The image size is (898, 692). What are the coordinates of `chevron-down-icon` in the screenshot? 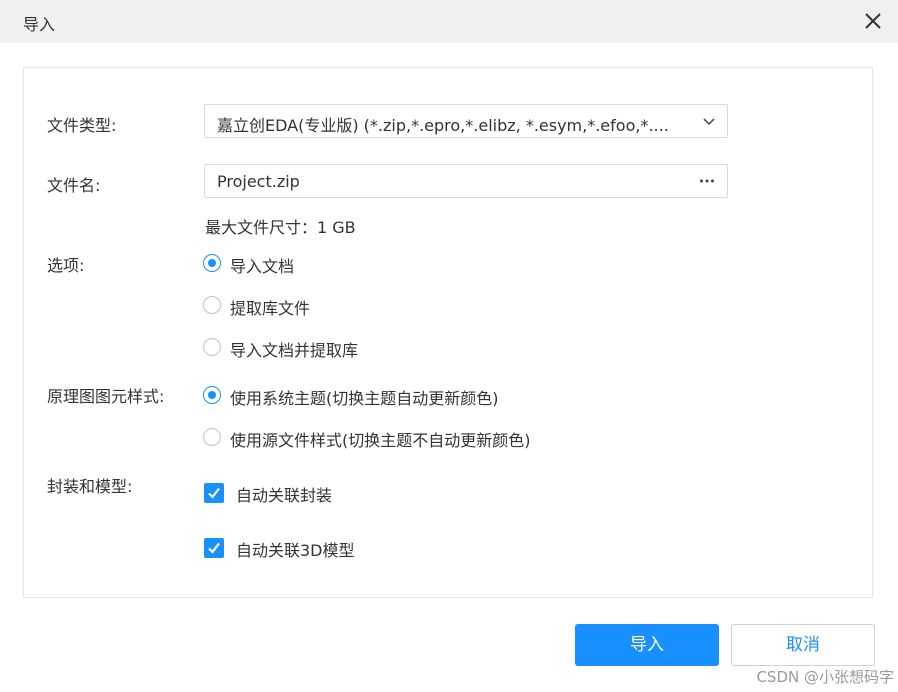 It's located at (709, 122).